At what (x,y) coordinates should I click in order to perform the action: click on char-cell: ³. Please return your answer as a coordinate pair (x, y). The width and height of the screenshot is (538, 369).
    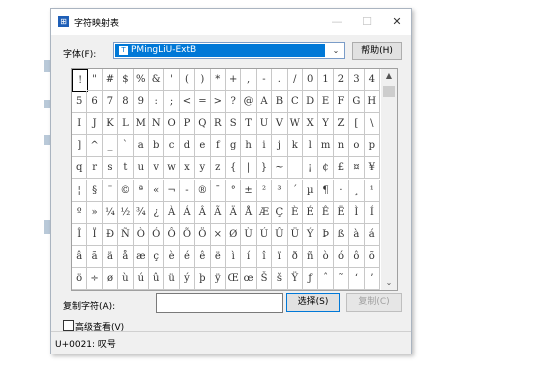
    Looking at the image, I should click on (280, 190).